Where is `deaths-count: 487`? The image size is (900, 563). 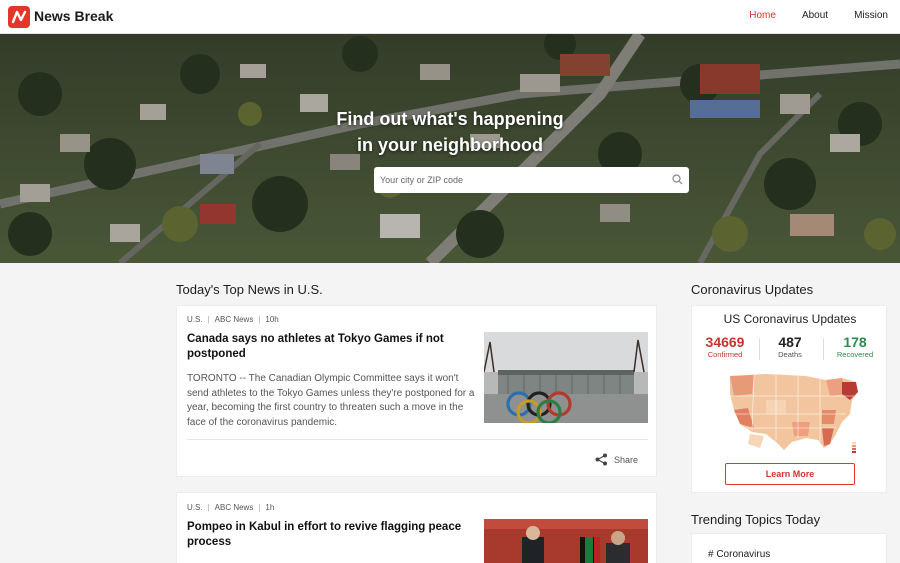 deaths-count: 487 is located at coordinates (790, 342).